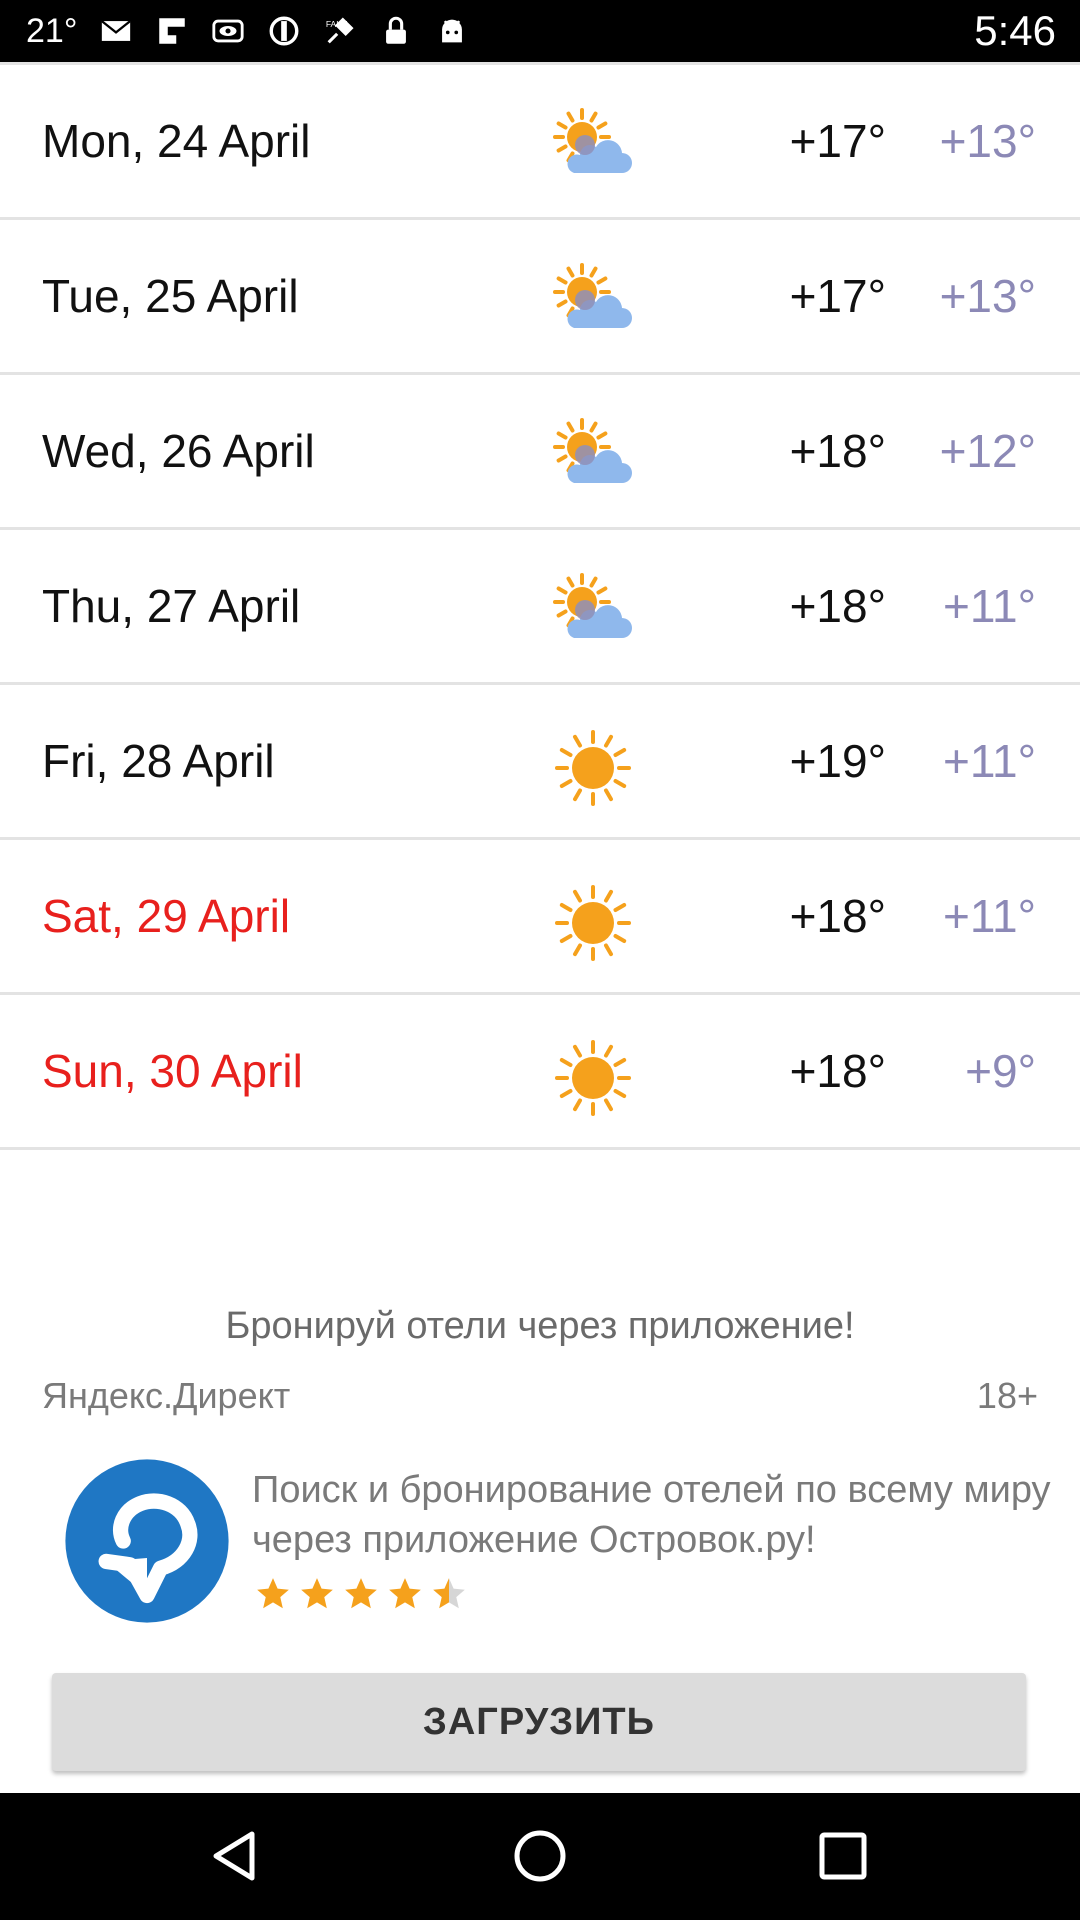 The image size is (1080, 1920). Describe the element at coordinates (284, 31) in the screenshot. I see `circle-lock-icon` at that location.